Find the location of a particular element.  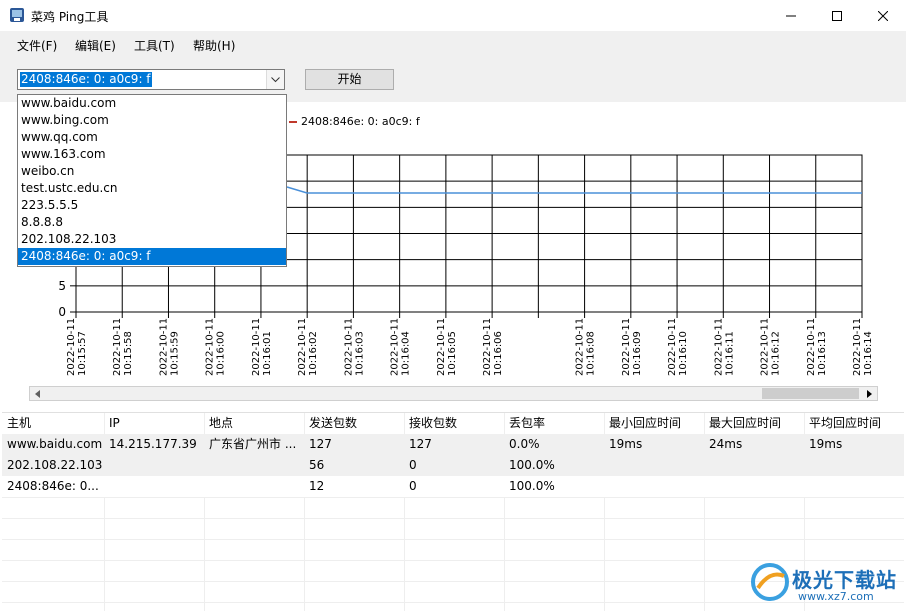

x-tick-text: 10:16:03 is located at coordinates (359, 353).